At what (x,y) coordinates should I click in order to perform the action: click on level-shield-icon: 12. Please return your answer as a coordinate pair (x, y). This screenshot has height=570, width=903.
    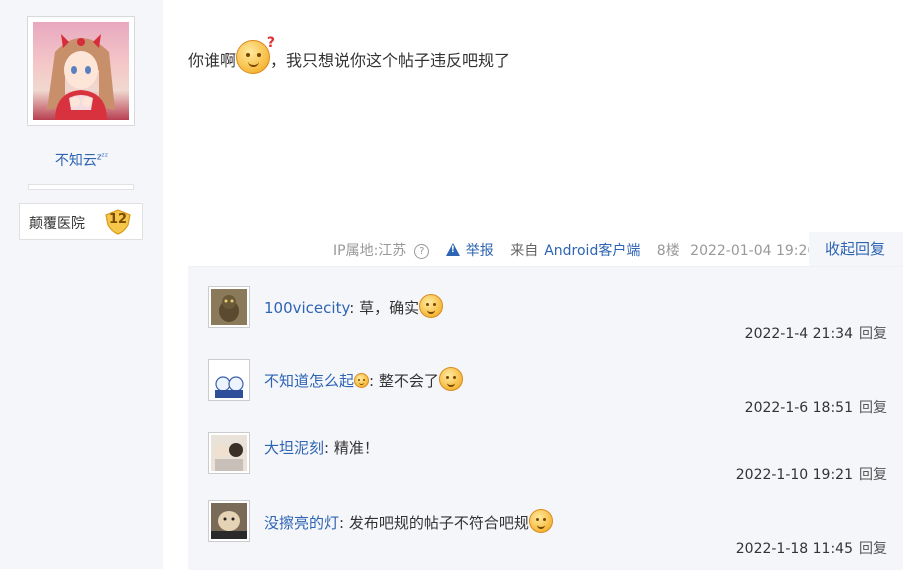
    Looking at the image, I should click on (118, 222).